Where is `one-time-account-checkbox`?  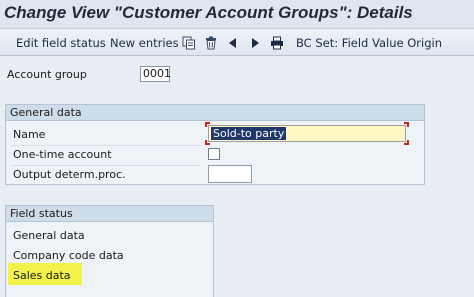 one-time-account-checkbox is located at coordinates (214, 154).